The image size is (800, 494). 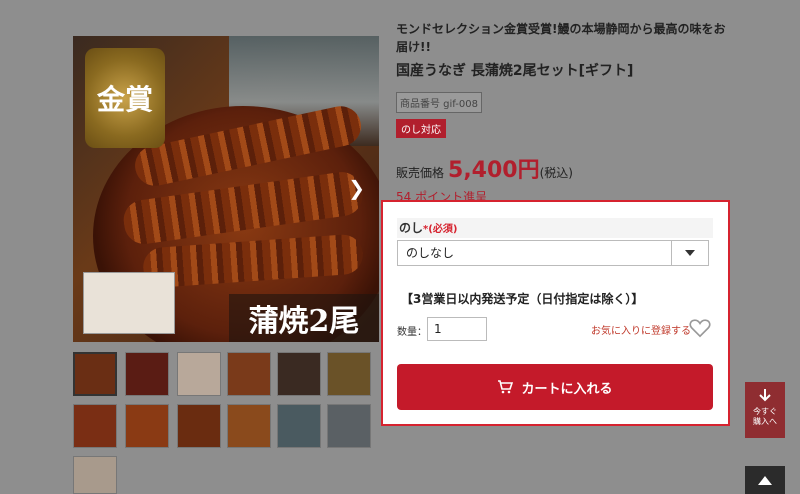 What do you see at coordinates (553, 253) in the screenshot?
I see `noshi-select: のしなし` at bounding box center [553, 253].